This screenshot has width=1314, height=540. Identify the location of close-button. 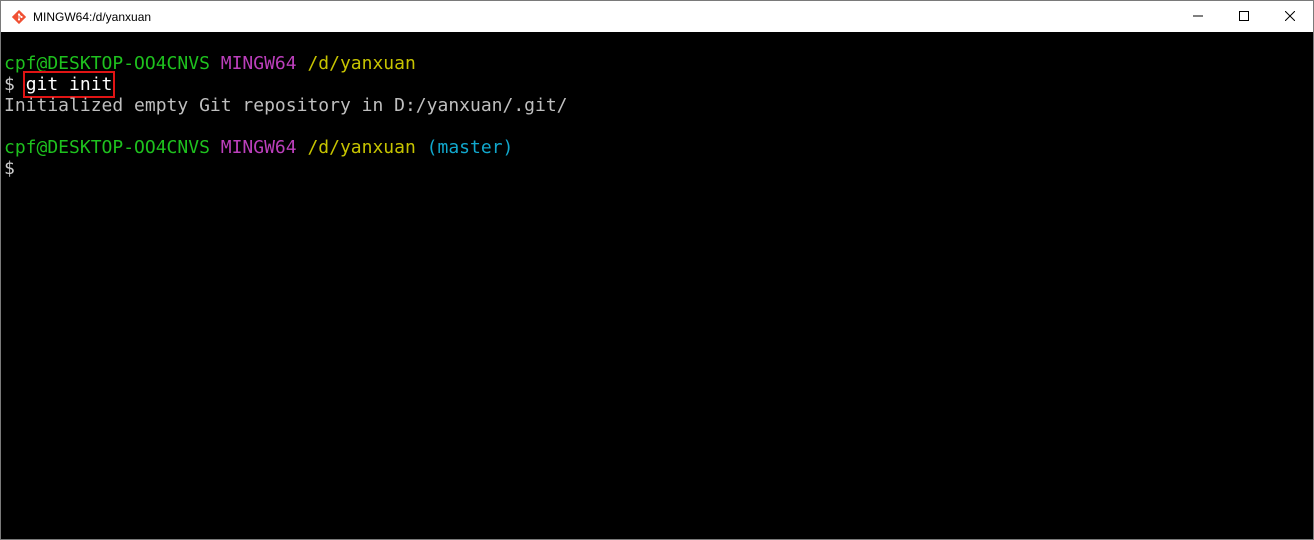
(1290, 16).